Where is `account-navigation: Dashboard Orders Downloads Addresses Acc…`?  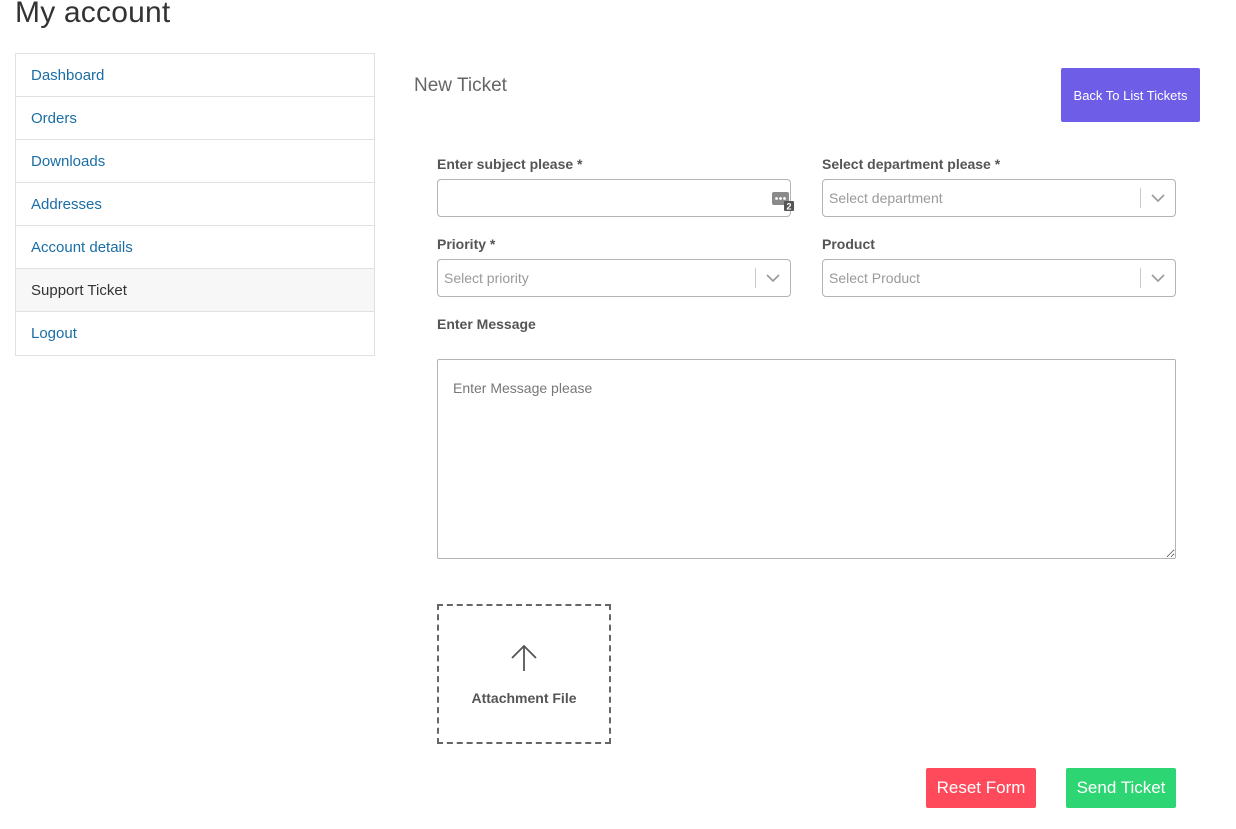
account-navigation: Dashboard Orders Downloads Addresses Acc… is located at coordinates (195, 204).